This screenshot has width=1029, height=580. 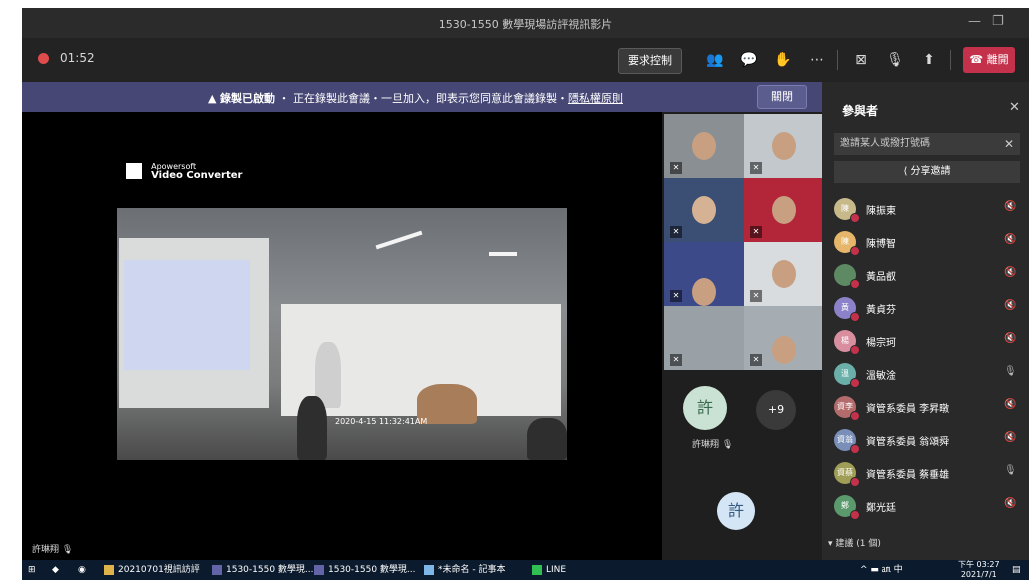 I want to click on camera-off-icon: ⊠, so click(x=861, y=60).